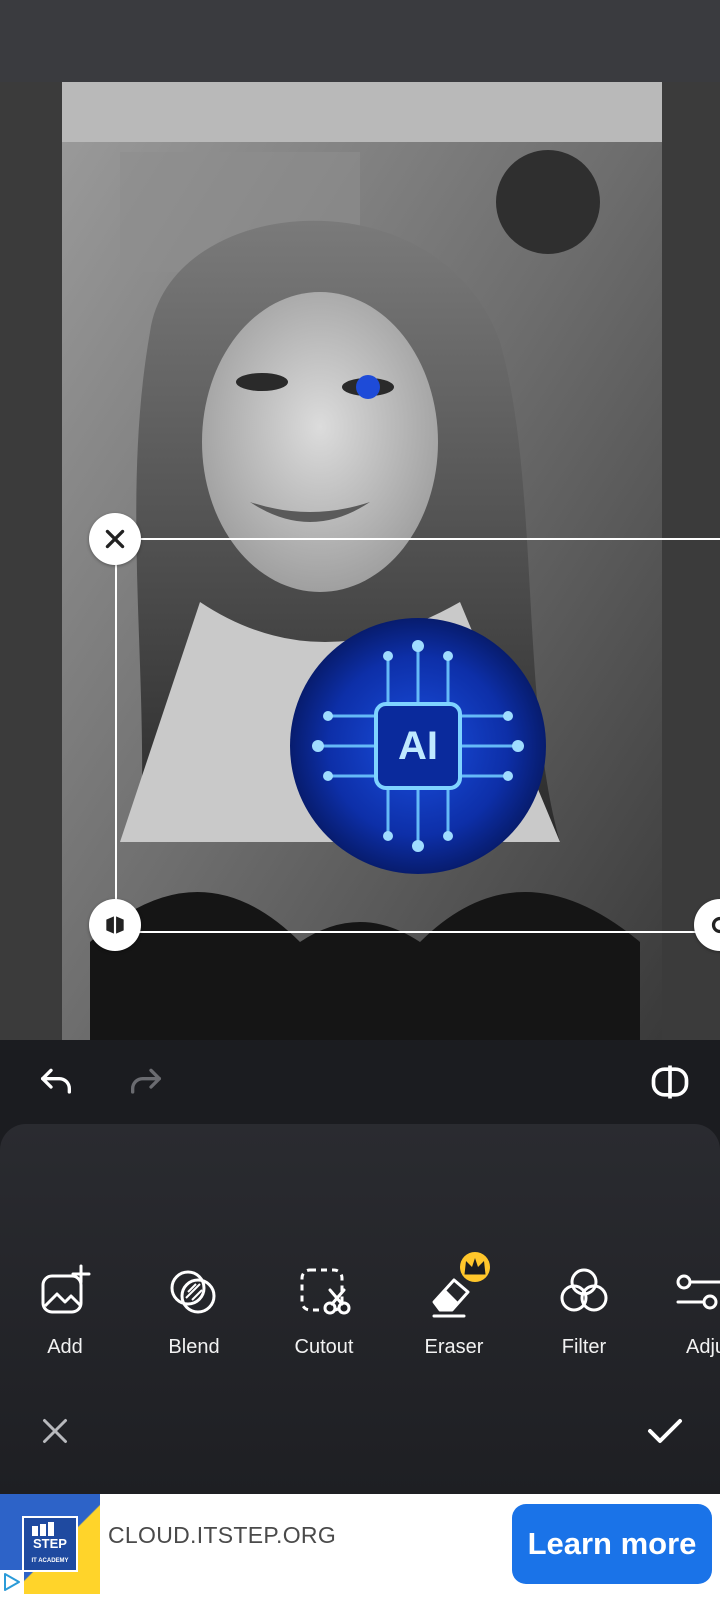 The width and height of the screenshot is (720, 1600). I want to click on logo-text-top: STEP, so click(50, 1543).